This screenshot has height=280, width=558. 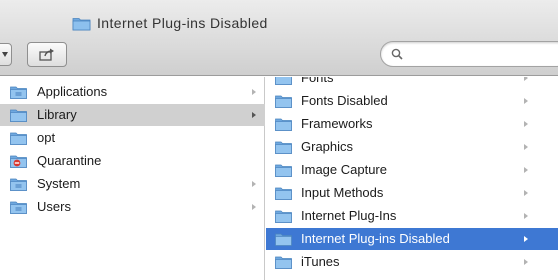 I want to click on column-root-item: Users, so click(x=132, y=207).